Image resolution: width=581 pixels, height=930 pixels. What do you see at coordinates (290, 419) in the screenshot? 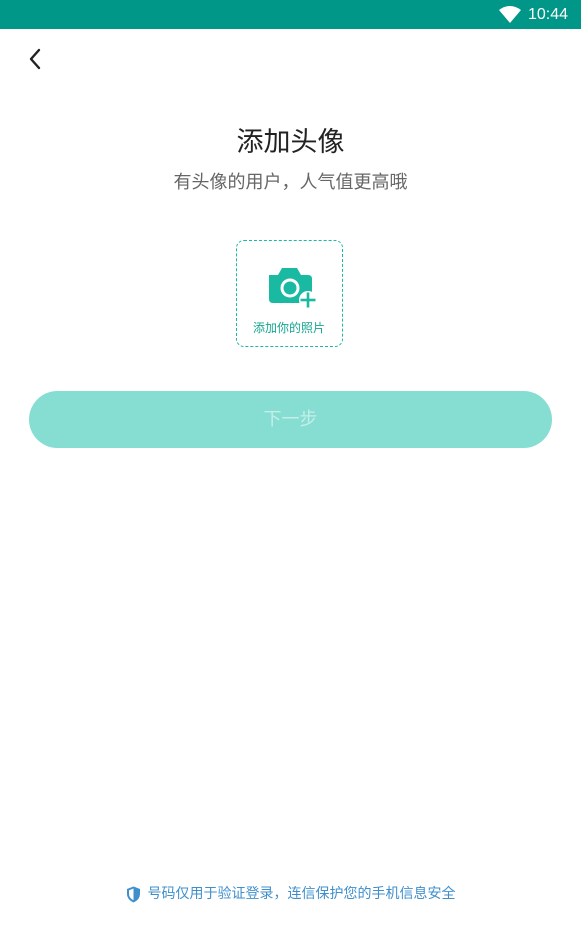
I see `next-button: 下一步` at bounding box center [290, 419].